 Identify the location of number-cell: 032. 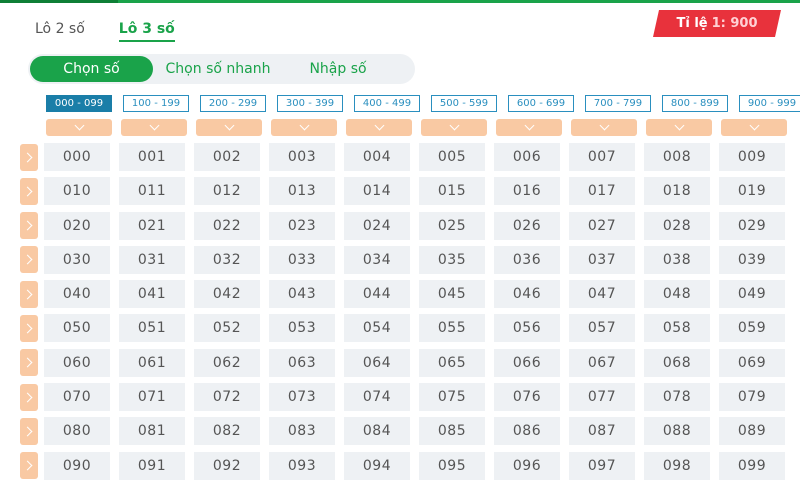
(227, 259).